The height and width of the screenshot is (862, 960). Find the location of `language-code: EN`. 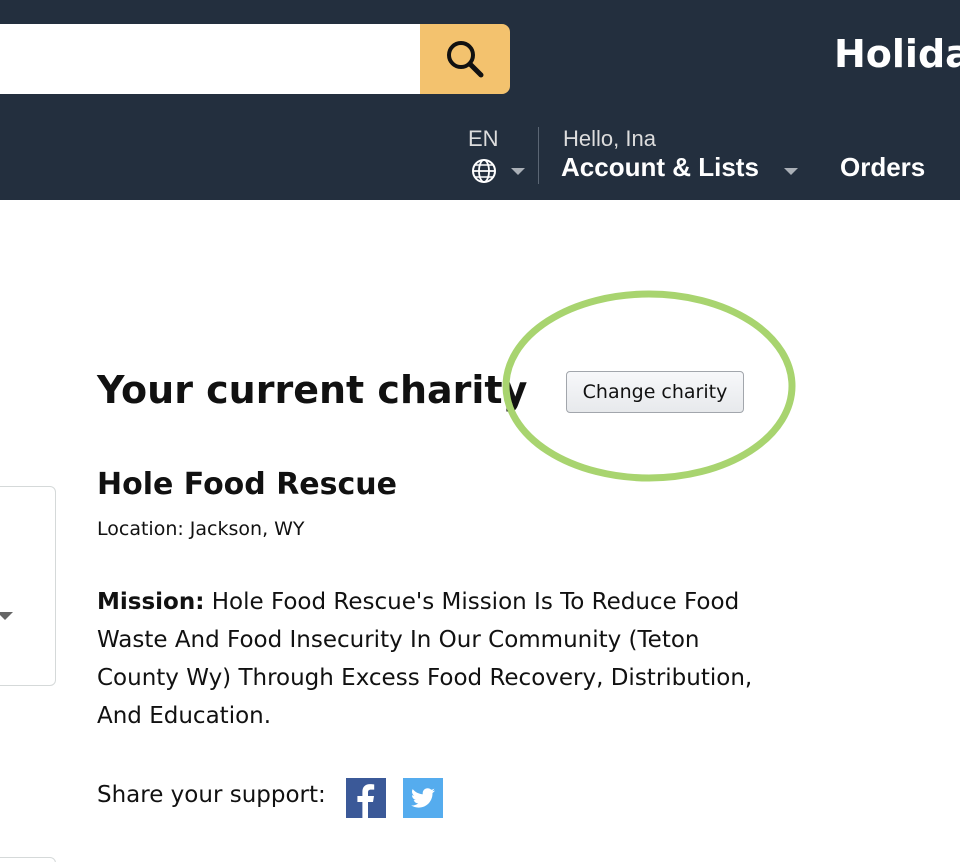

language-code: EN is located at coordinates (483, 138).